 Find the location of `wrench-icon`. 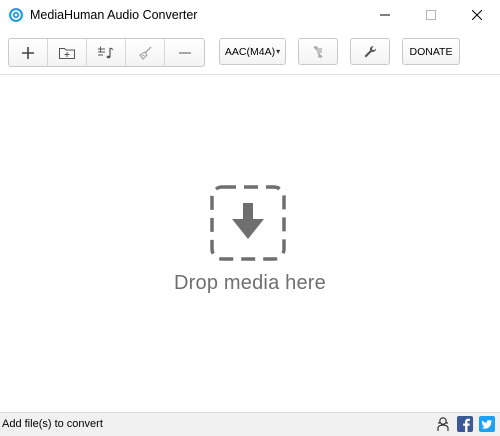

wrench-icon is located at coordinates (370, 51).